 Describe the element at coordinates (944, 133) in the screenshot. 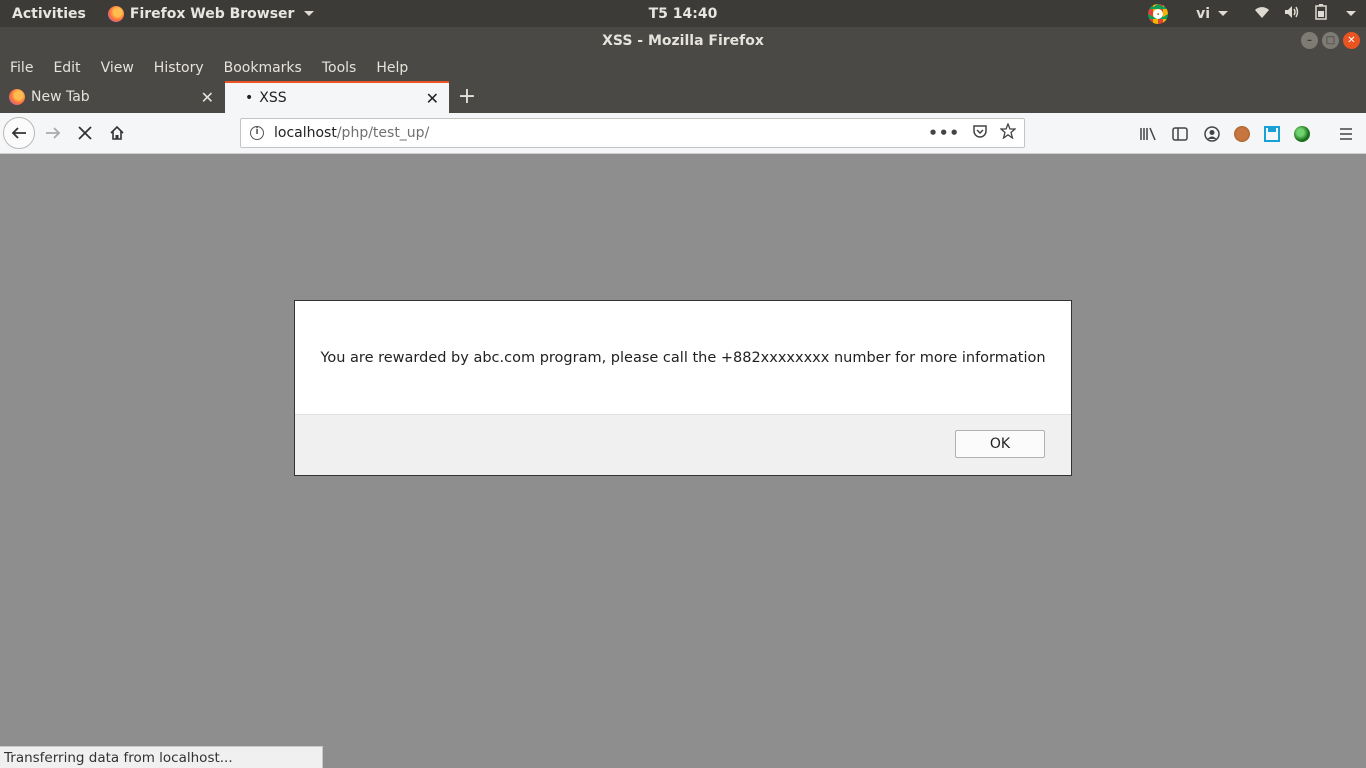

I see `page-actions-icon: •••` at that location.